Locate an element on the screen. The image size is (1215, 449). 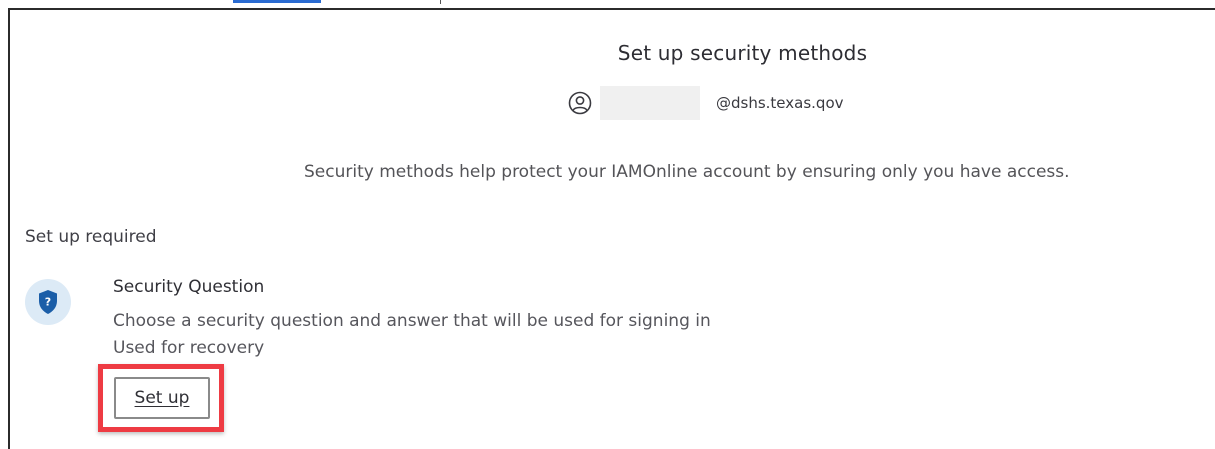
top-link-underline is located at coordinates (277, 1).